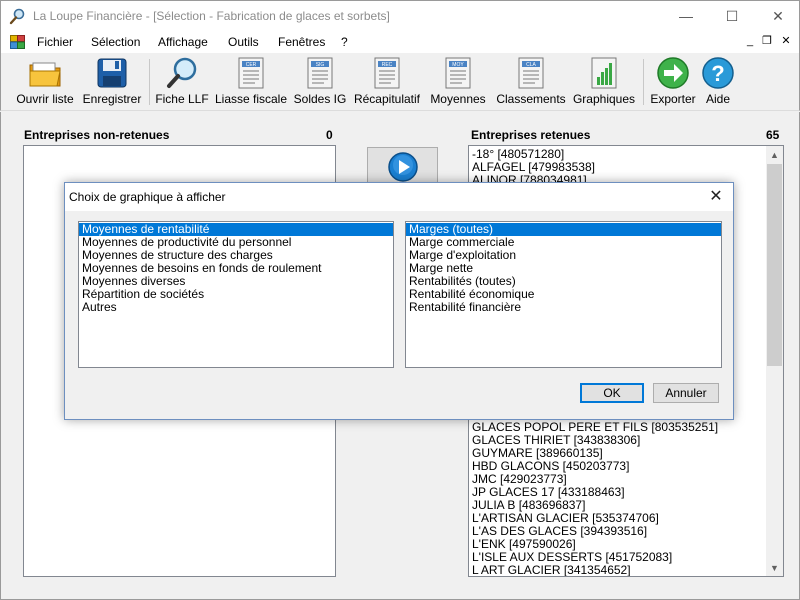  What do you see at coordinates (774, 154) in the screenshot?
I see `scroll-up-icon: ▲` at bounding box center [774, 154].